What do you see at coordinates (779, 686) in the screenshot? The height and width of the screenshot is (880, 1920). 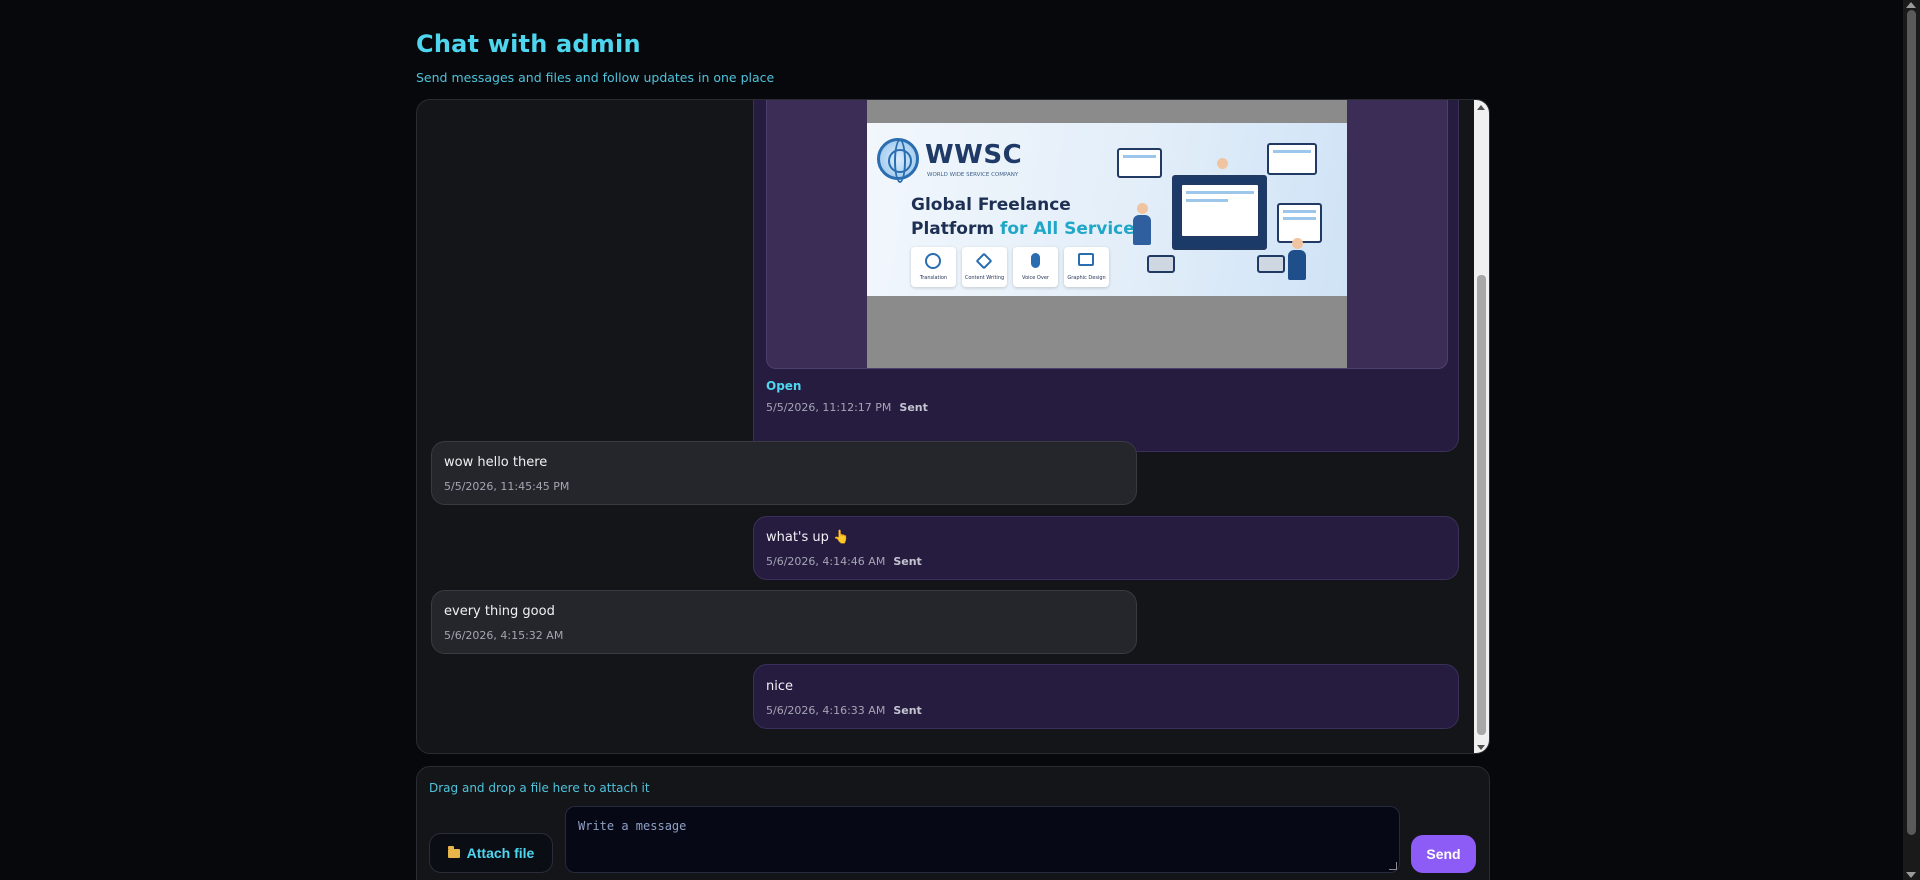 I see `message-text: nice` at bounding box center [779, 686].